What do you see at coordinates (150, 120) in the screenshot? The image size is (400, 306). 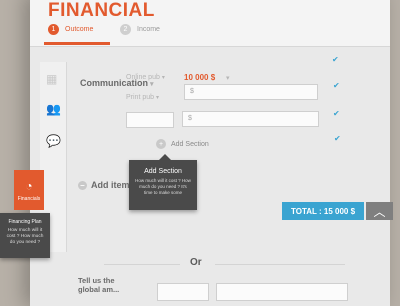 I see `custom-name-input` at bounding box center [150, 120].